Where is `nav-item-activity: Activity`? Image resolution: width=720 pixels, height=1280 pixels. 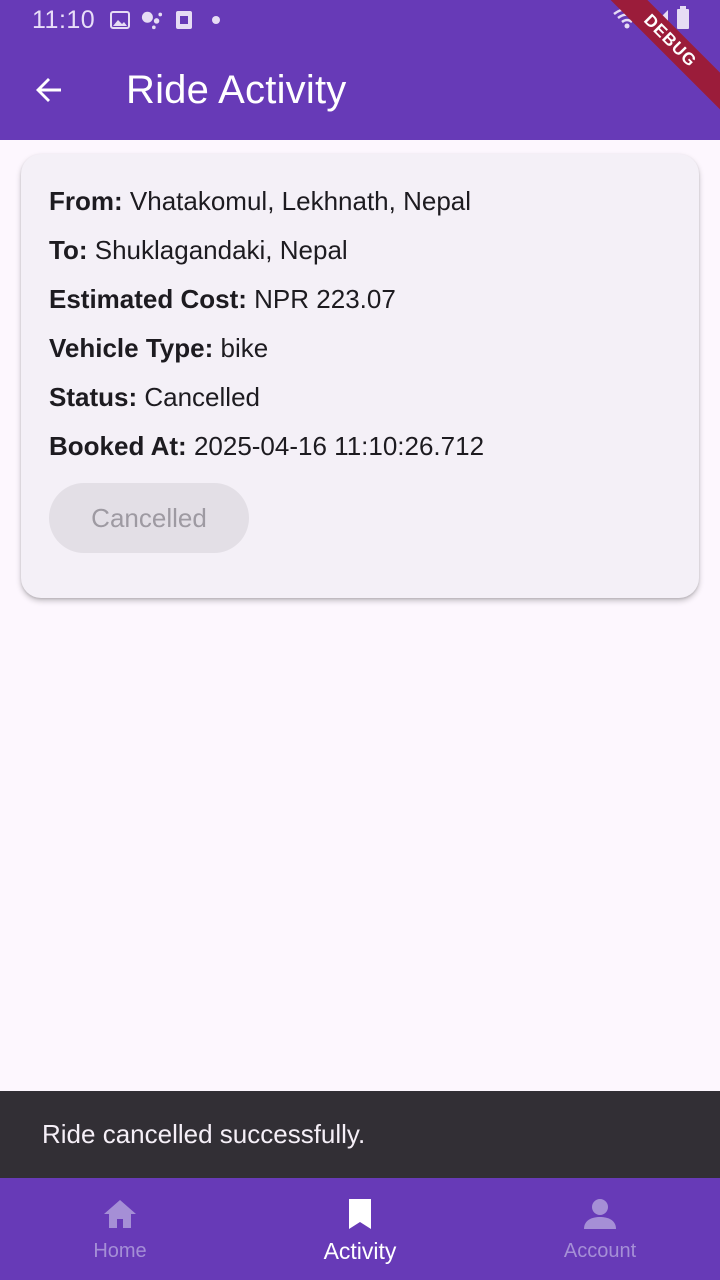
nav-item-activity: Activity is located at coordinates (360, 1229).